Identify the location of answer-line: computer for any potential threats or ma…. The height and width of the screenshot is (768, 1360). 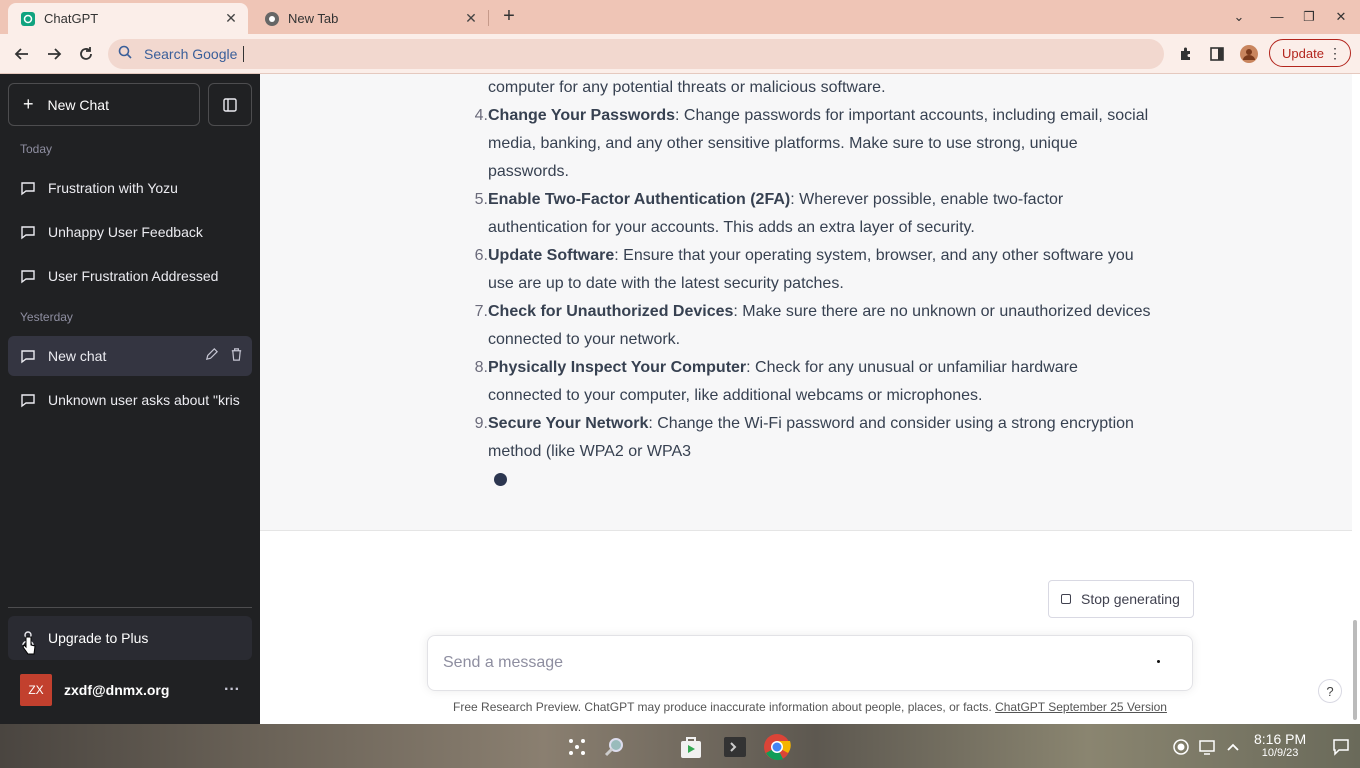
(687, 87).